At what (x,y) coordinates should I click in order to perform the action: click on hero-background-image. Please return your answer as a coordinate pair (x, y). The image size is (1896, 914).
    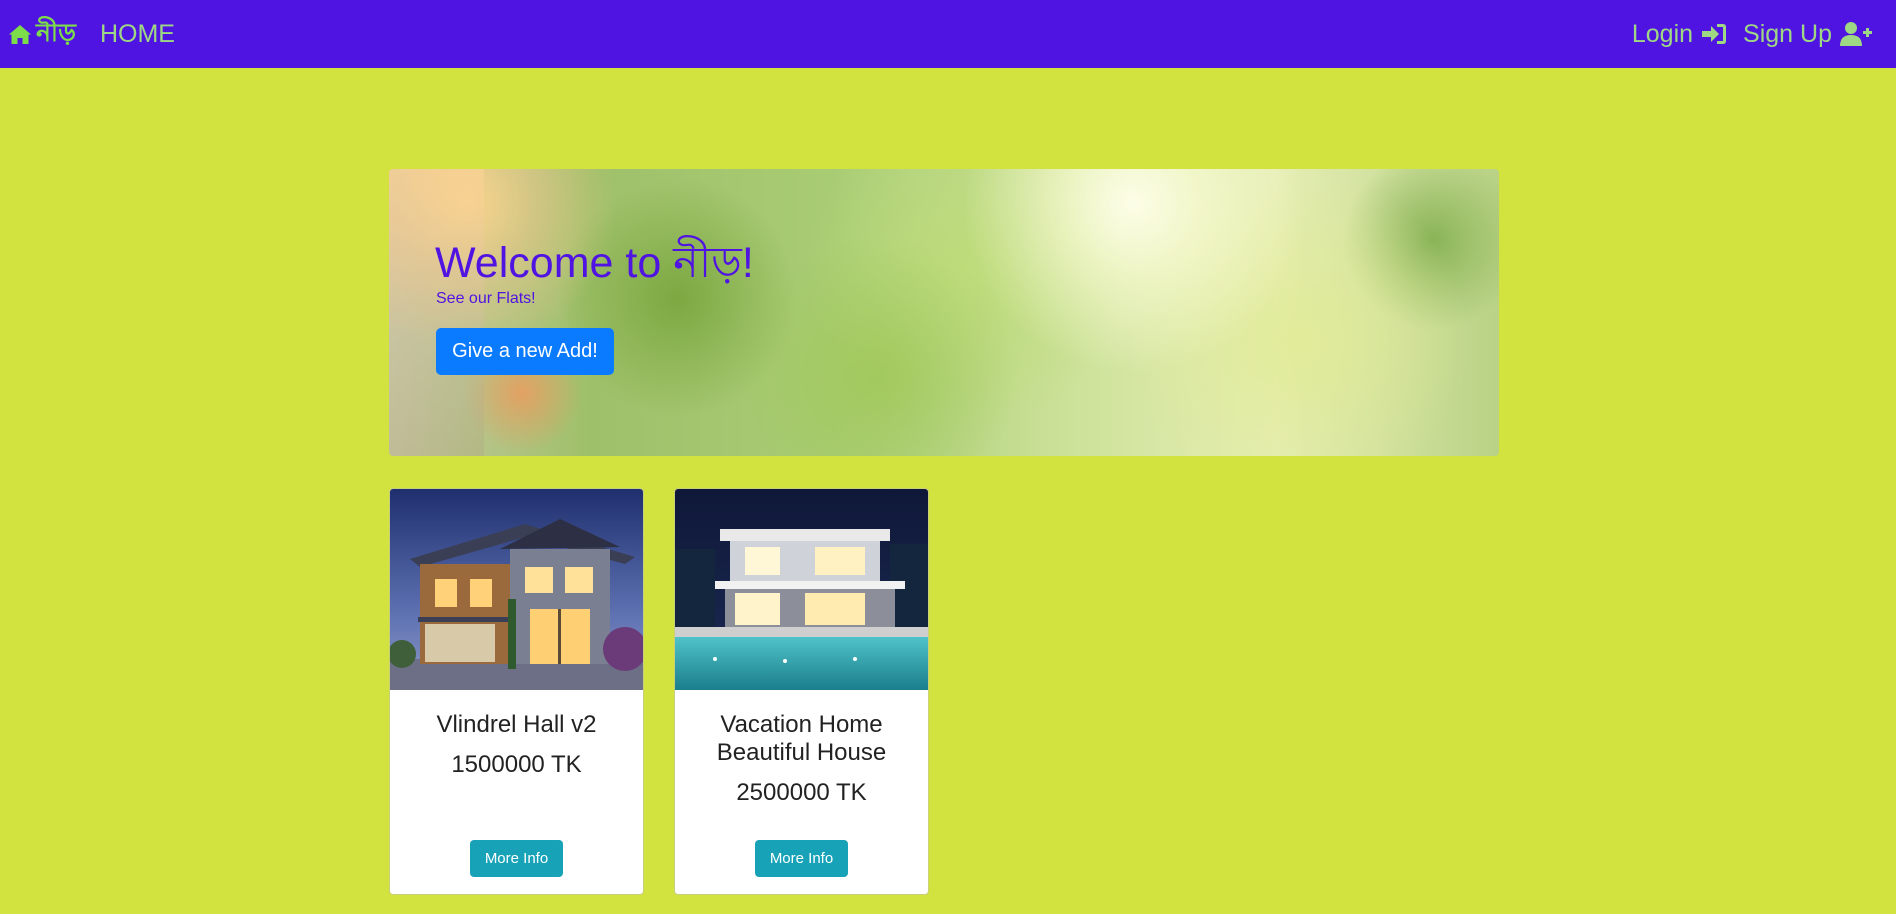
    Looking at the image, I should click on (436, 312).